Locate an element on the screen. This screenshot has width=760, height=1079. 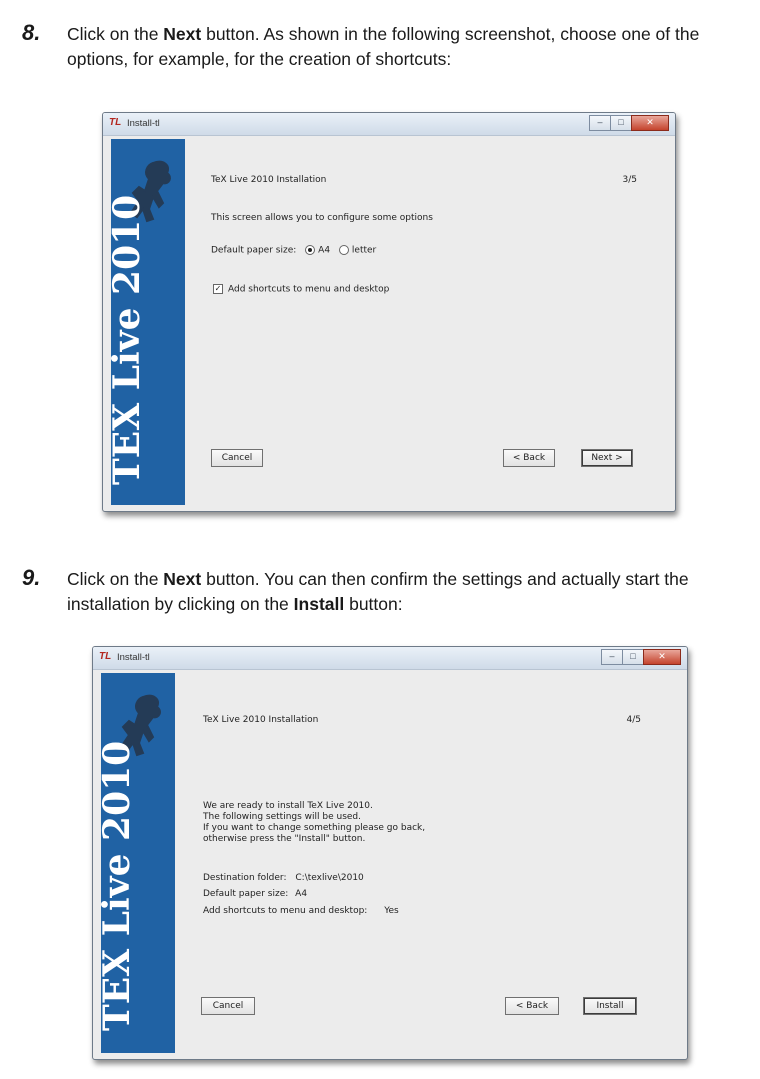
radio-a4 is located at coordinates (310, 250).